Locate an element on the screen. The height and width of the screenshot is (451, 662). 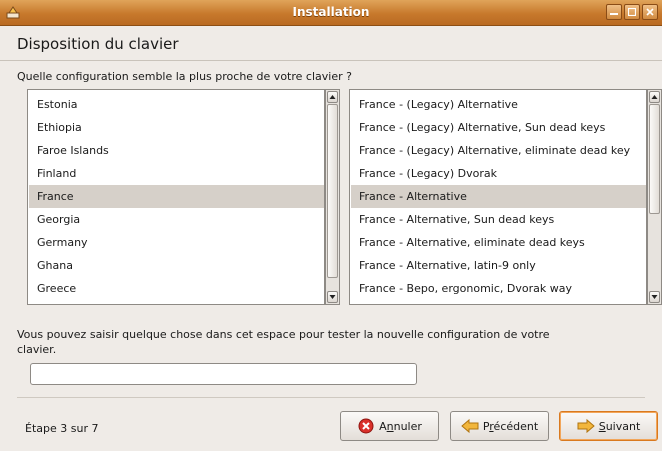
variant-scrollbar is located at coordinates (654, 197).